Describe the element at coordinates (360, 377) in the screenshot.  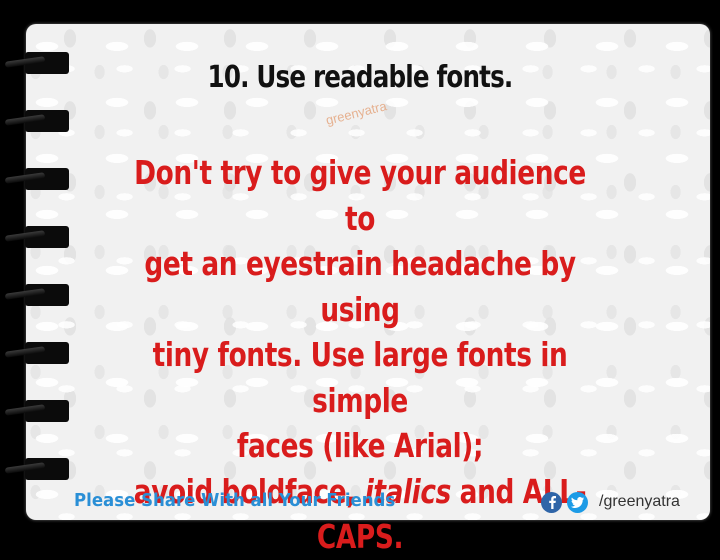
I see `body-line: tiny fonts. Use large fonts in simple` at that location.